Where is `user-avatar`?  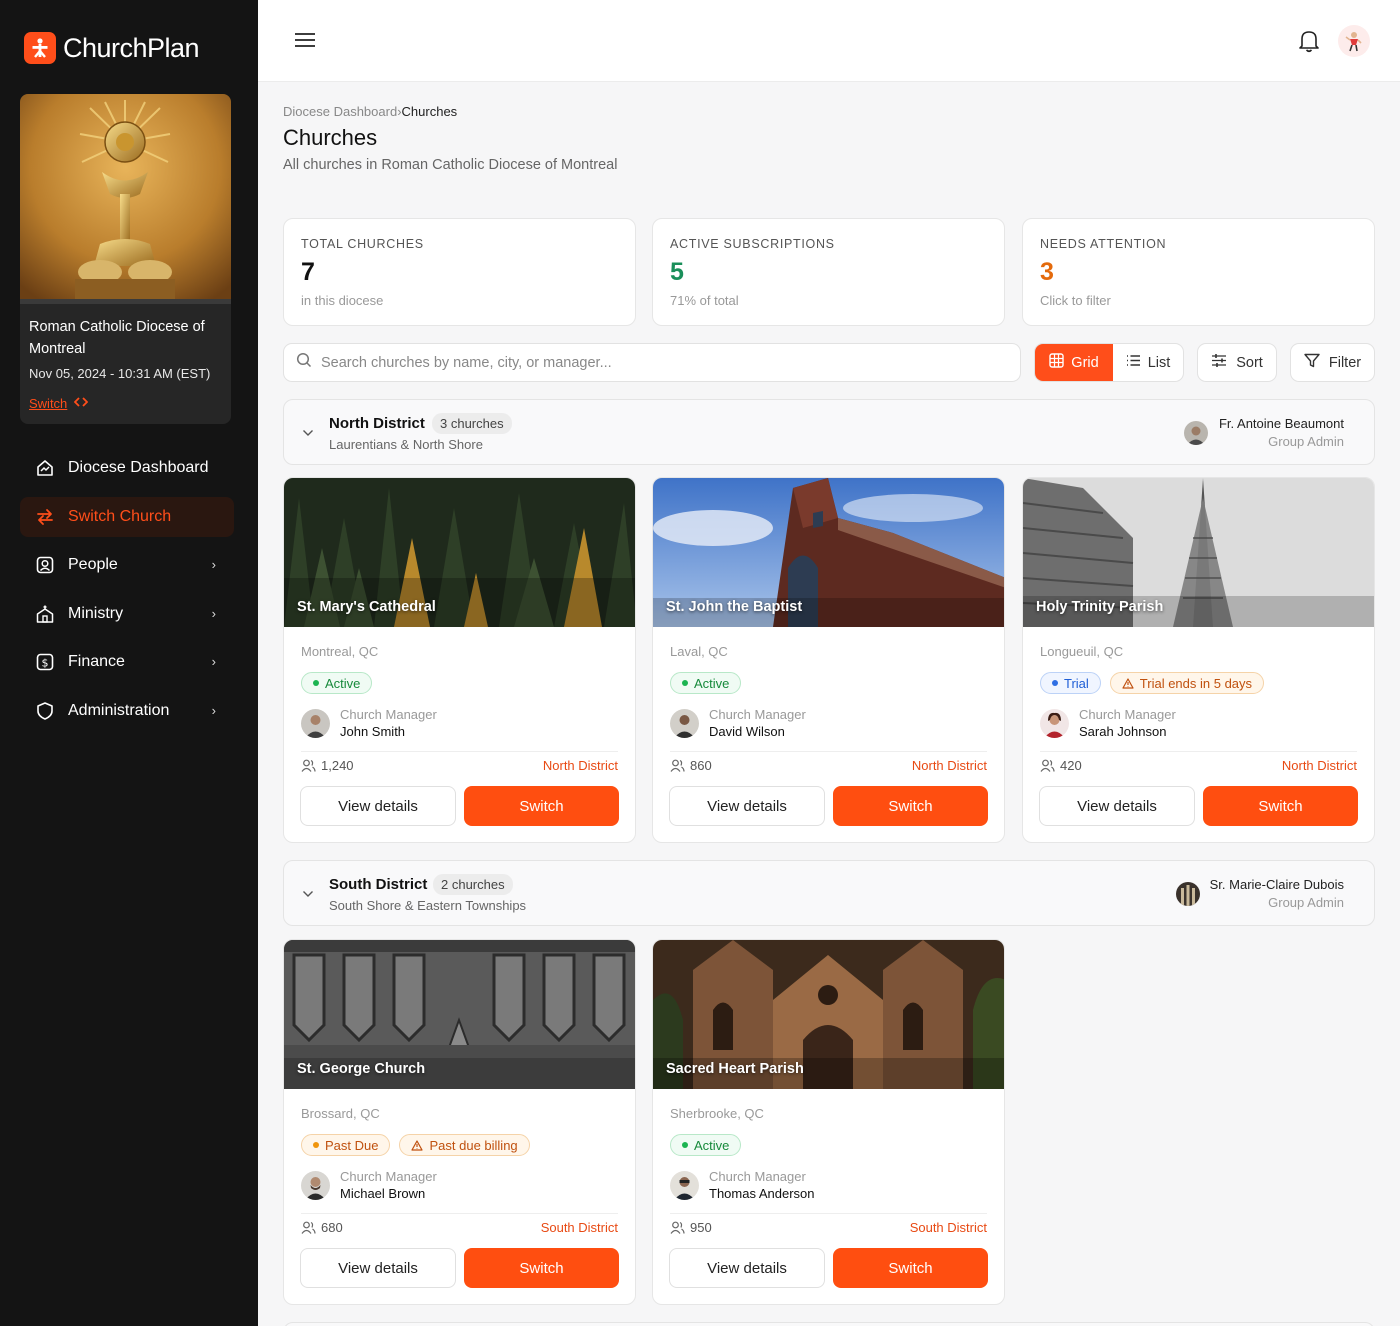 user-avatar is located at coordinates (1354, 41).